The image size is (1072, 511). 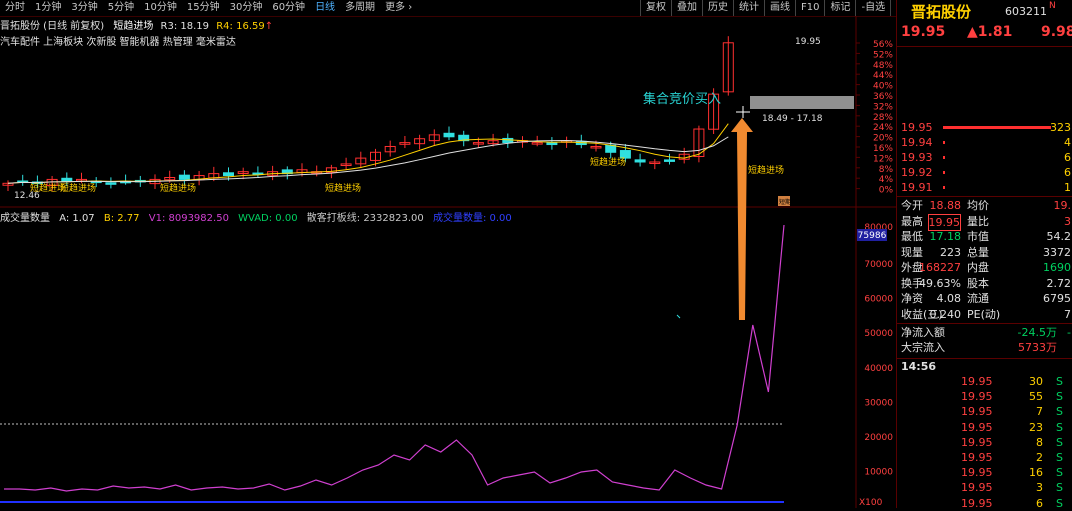 What do you see at coordinates (1037, 347) in the screenshot?
I see `flow-value: 5733万` at bounding box center [1037, 347].